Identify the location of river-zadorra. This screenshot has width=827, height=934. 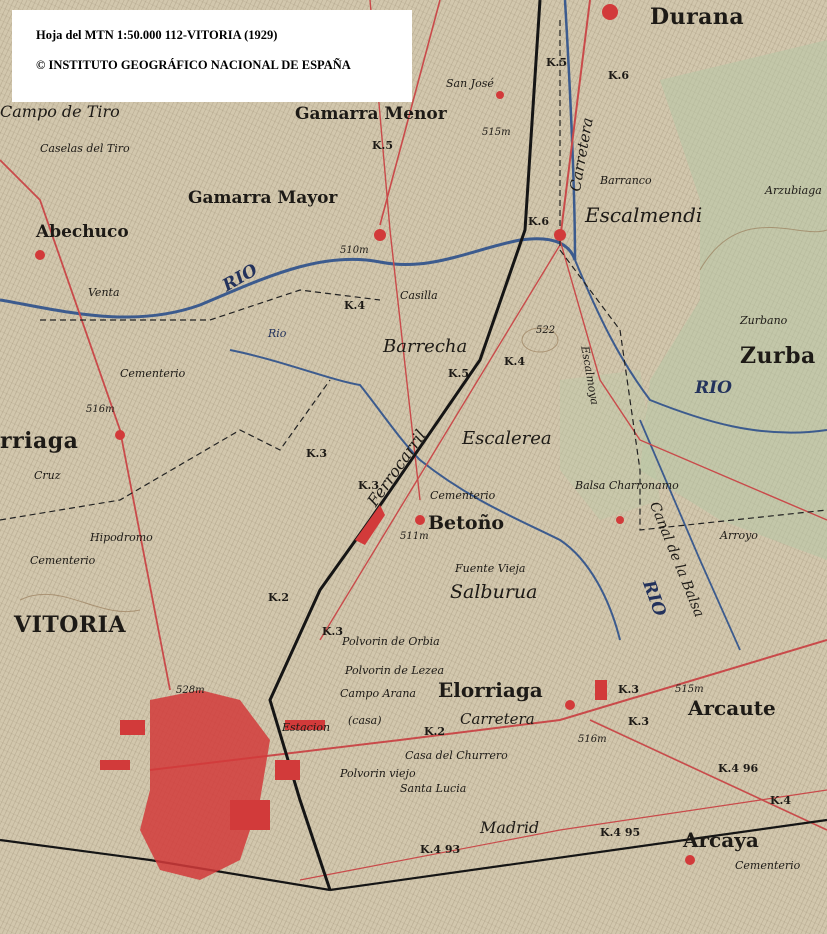
(288, 278).